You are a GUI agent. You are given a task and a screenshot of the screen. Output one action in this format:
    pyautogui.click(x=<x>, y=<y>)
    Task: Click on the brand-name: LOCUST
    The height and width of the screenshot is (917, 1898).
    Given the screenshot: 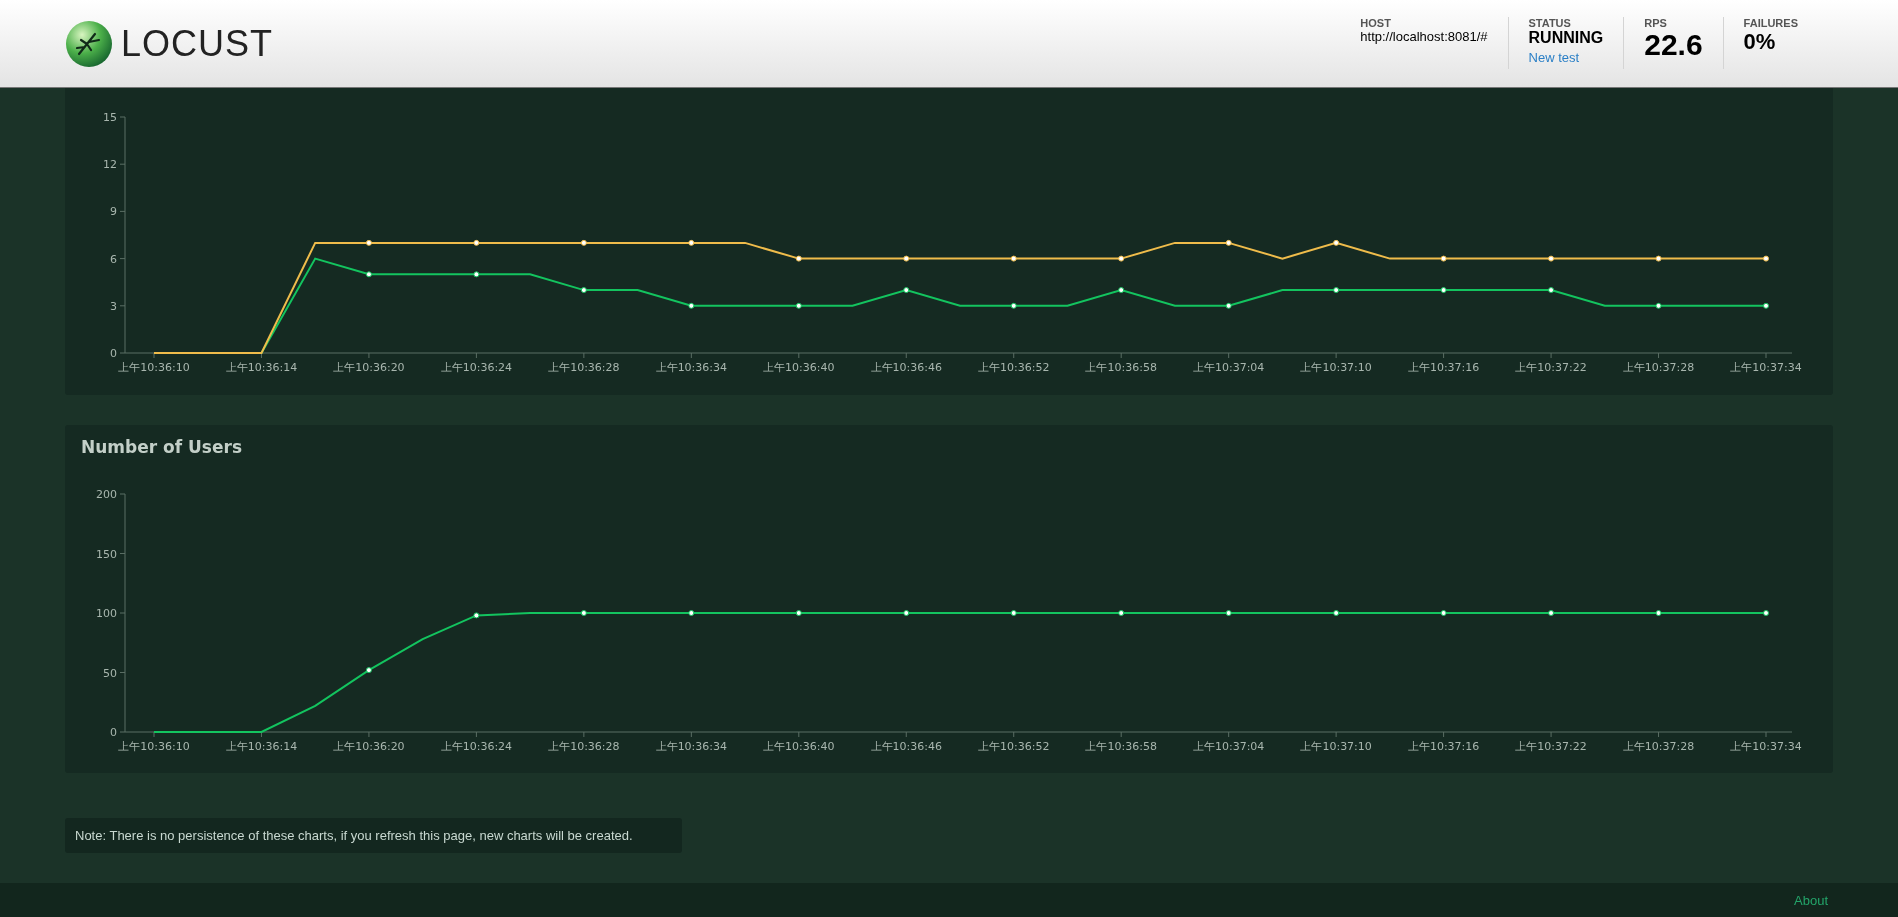 What is the action you would take?
    pyautogui.click(x=197, y=43)
    